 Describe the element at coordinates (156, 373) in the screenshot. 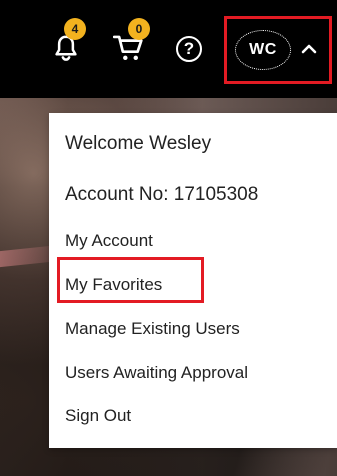

I see `menu-item-users-awaiting-approval: Users Awaiting Approval` at that location.